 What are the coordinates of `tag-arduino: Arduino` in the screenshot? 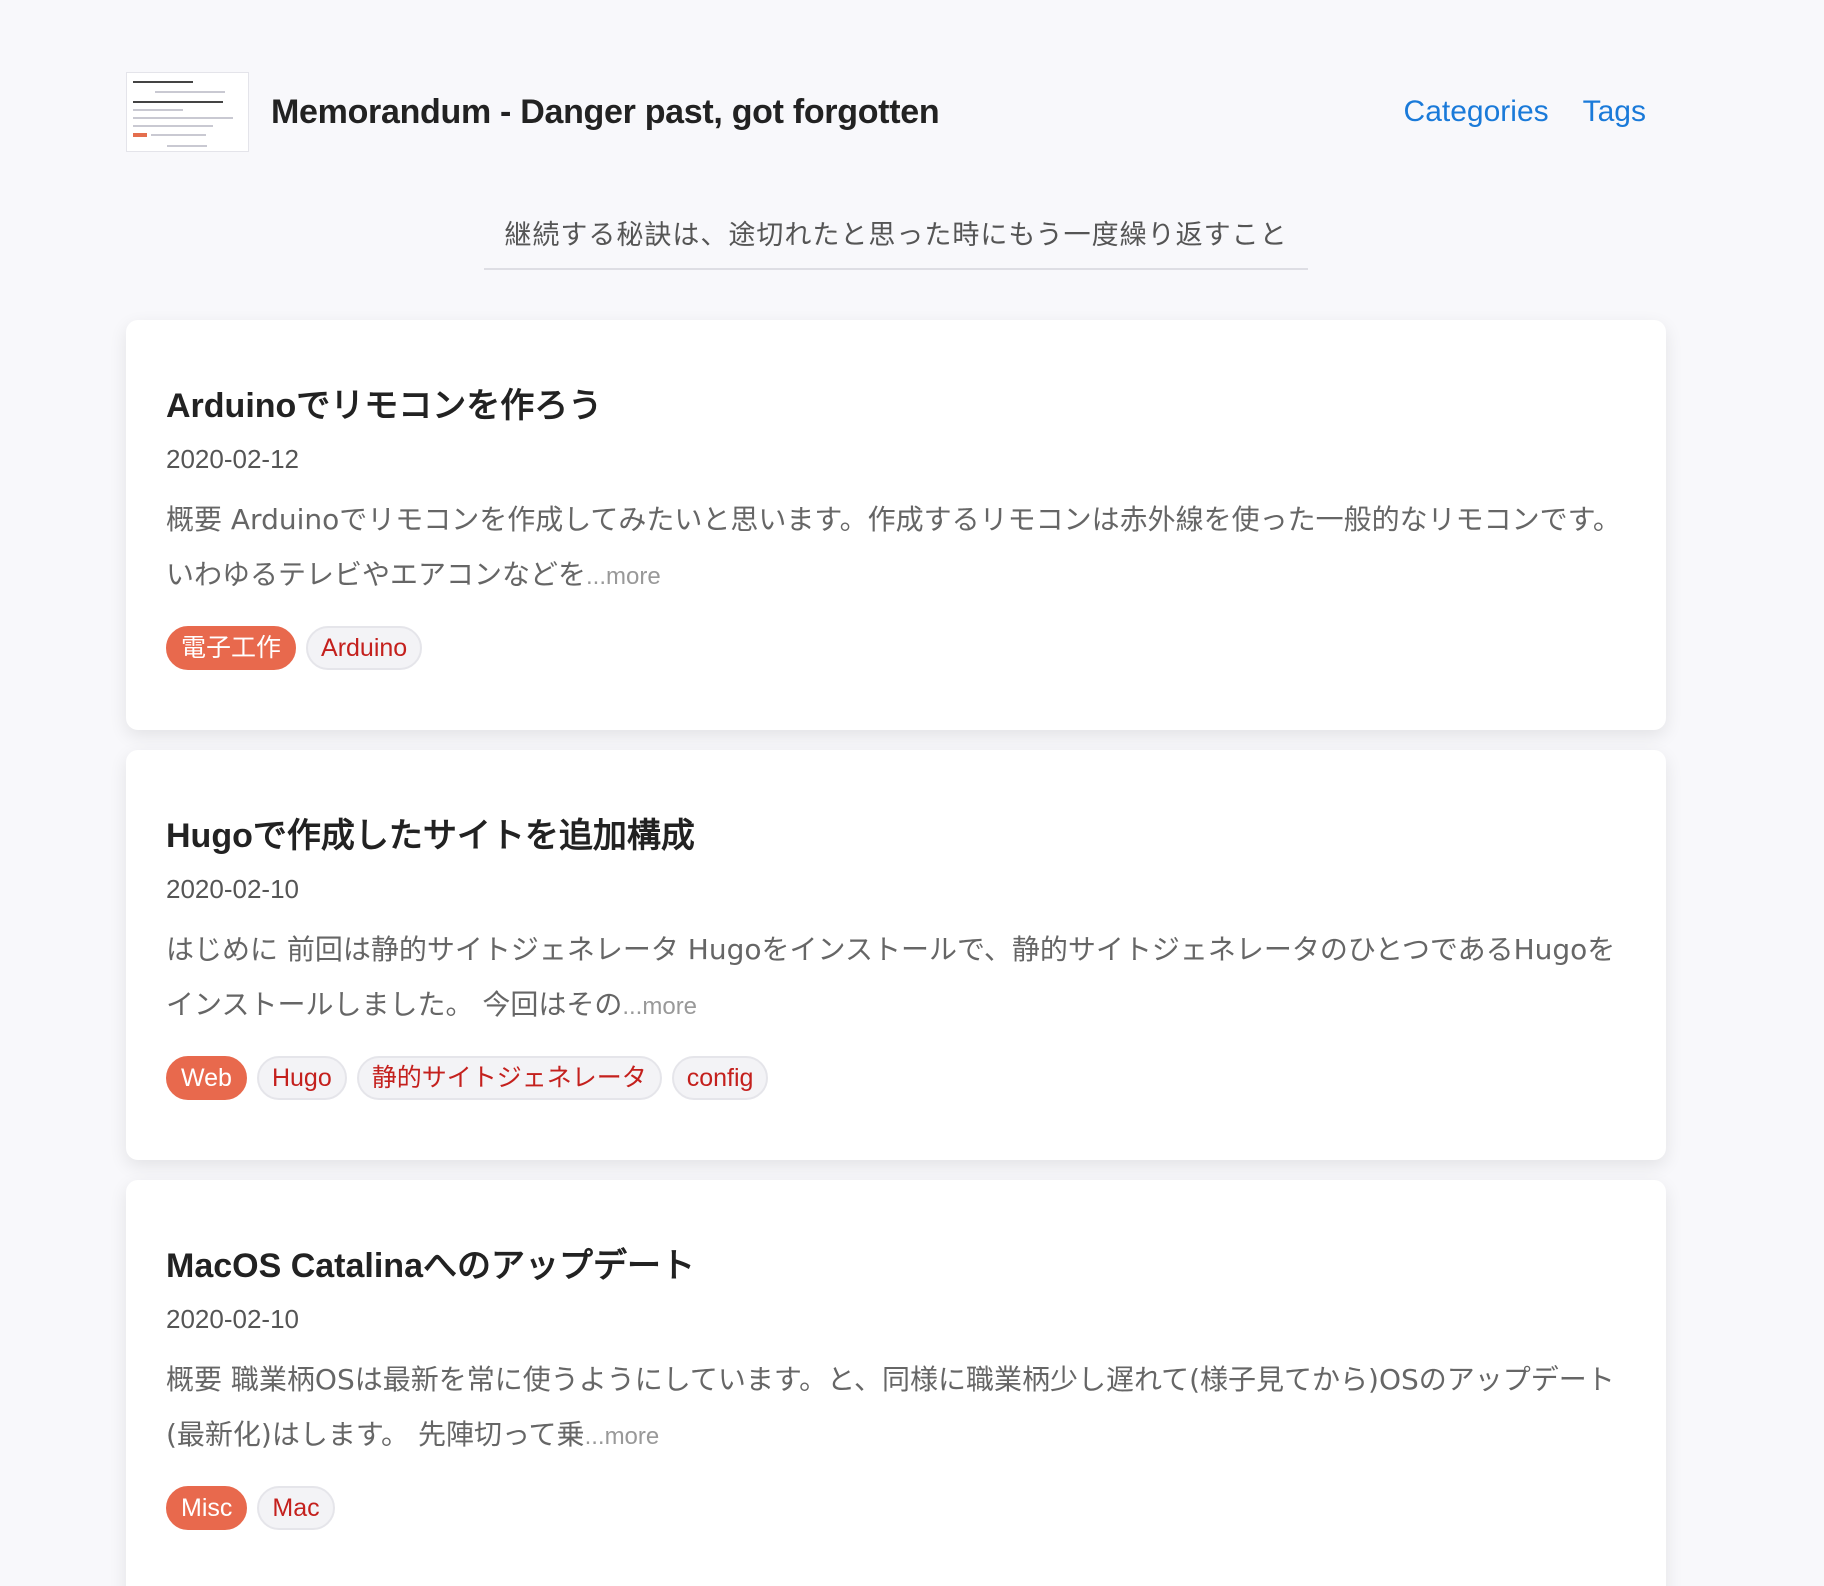 It's located at (364, 648).